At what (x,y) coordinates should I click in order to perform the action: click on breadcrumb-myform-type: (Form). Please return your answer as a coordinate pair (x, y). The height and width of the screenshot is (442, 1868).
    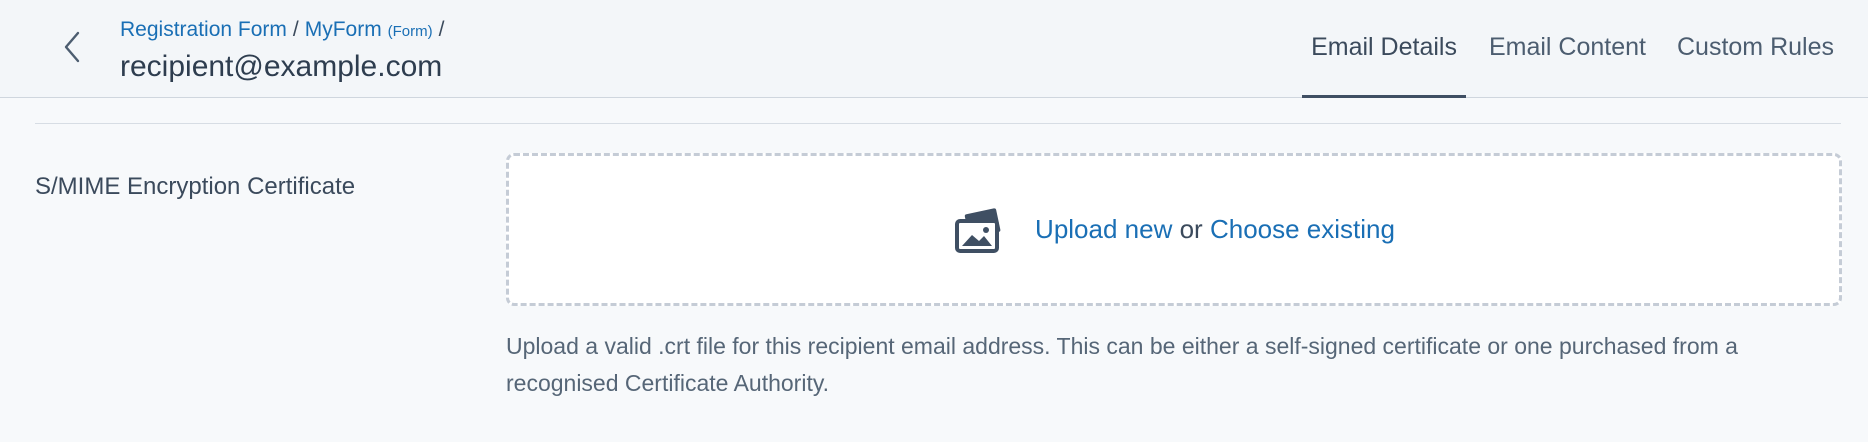
    Looking at the image, I should click on (410, 31).